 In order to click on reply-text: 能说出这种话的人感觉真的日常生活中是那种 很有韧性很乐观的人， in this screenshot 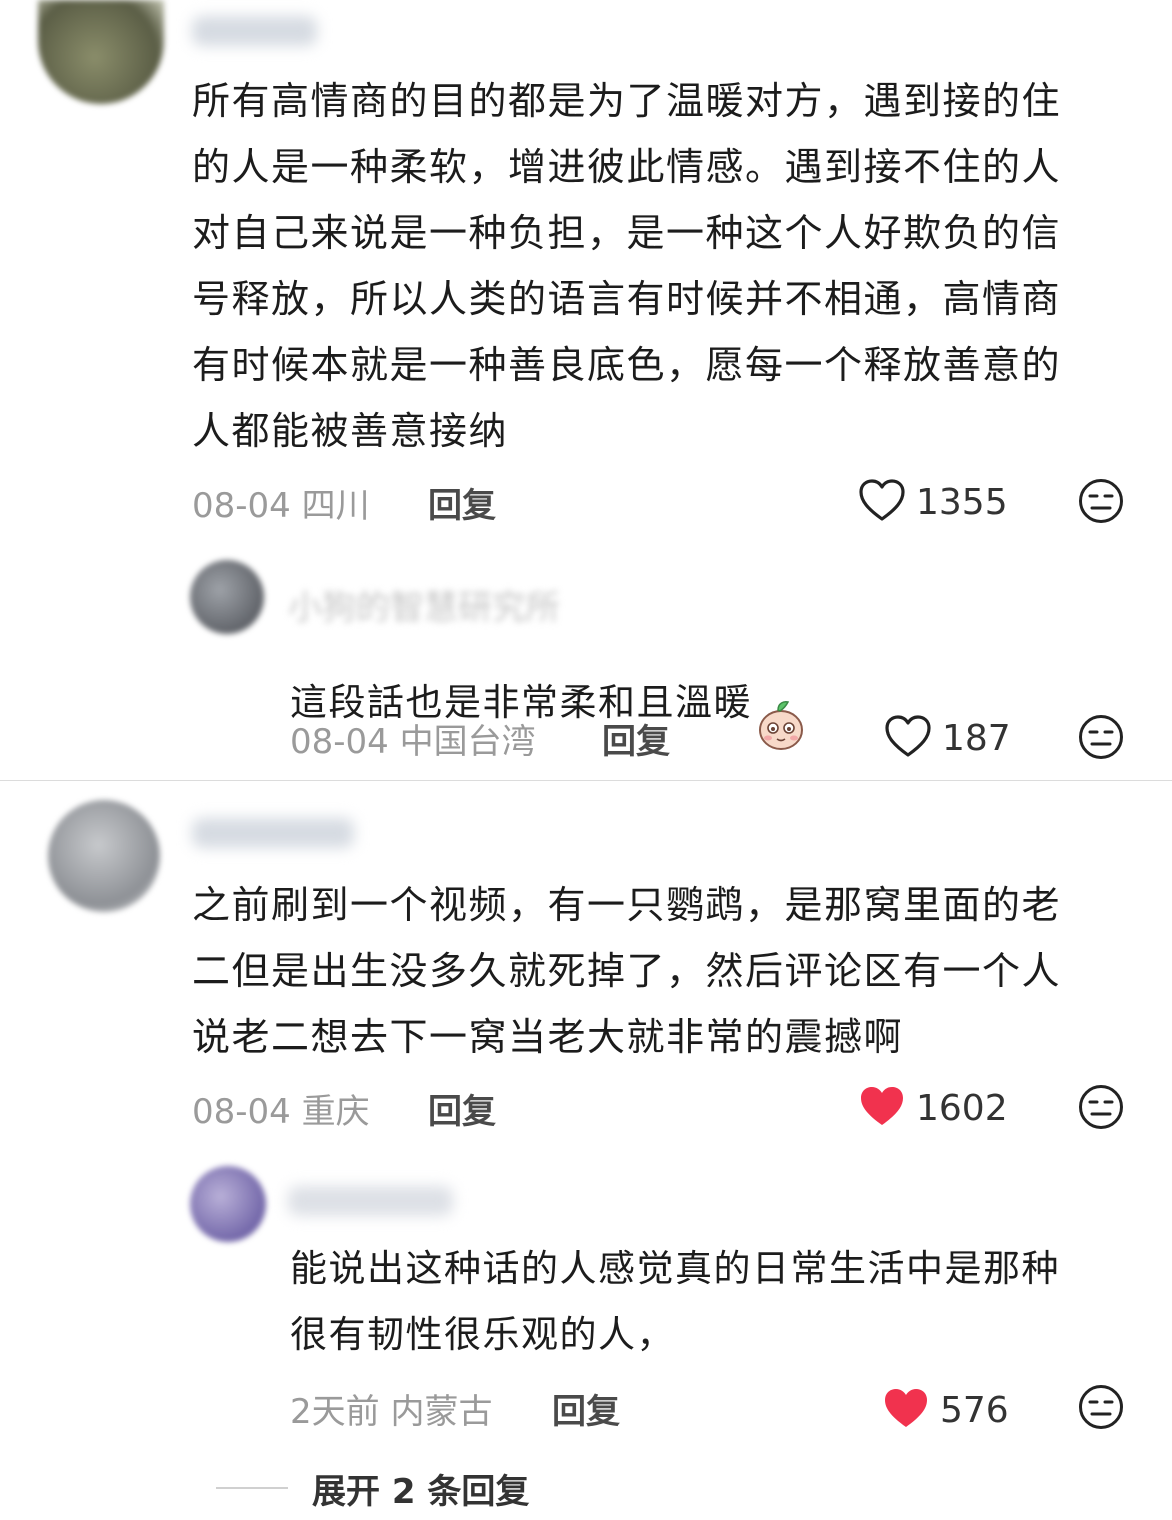, I will do `click(675, 1301)`.